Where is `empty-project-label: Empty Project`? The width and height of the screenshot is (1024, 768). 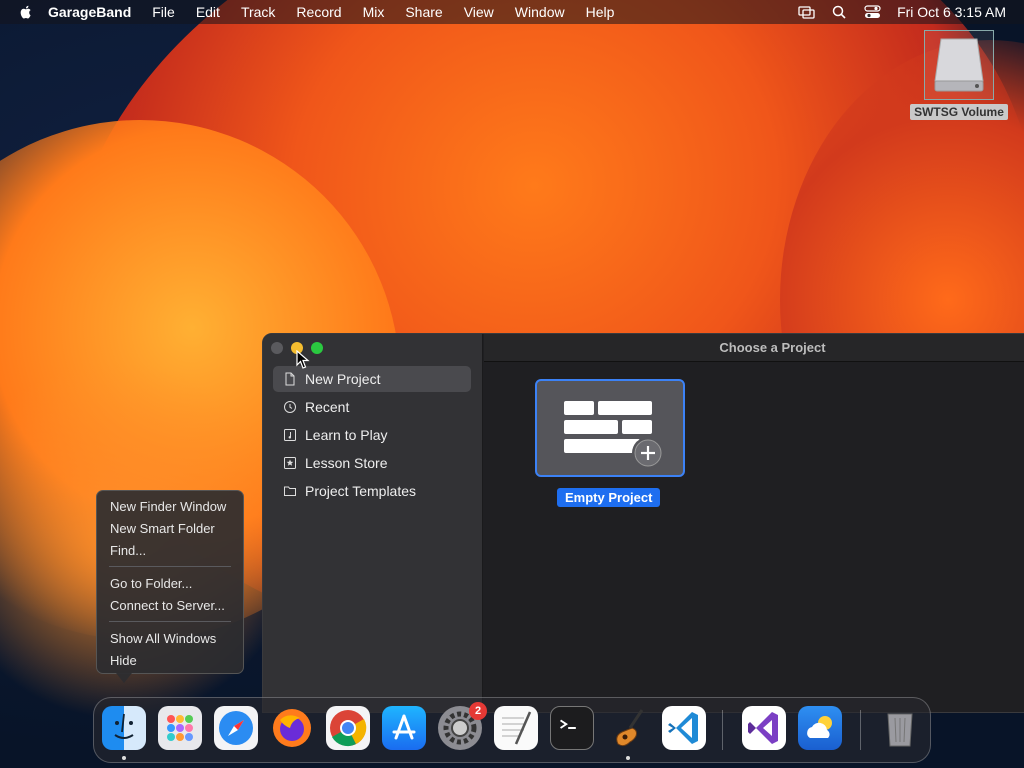
empty-project-label: Empty Project is located at coordinates (609, 497).